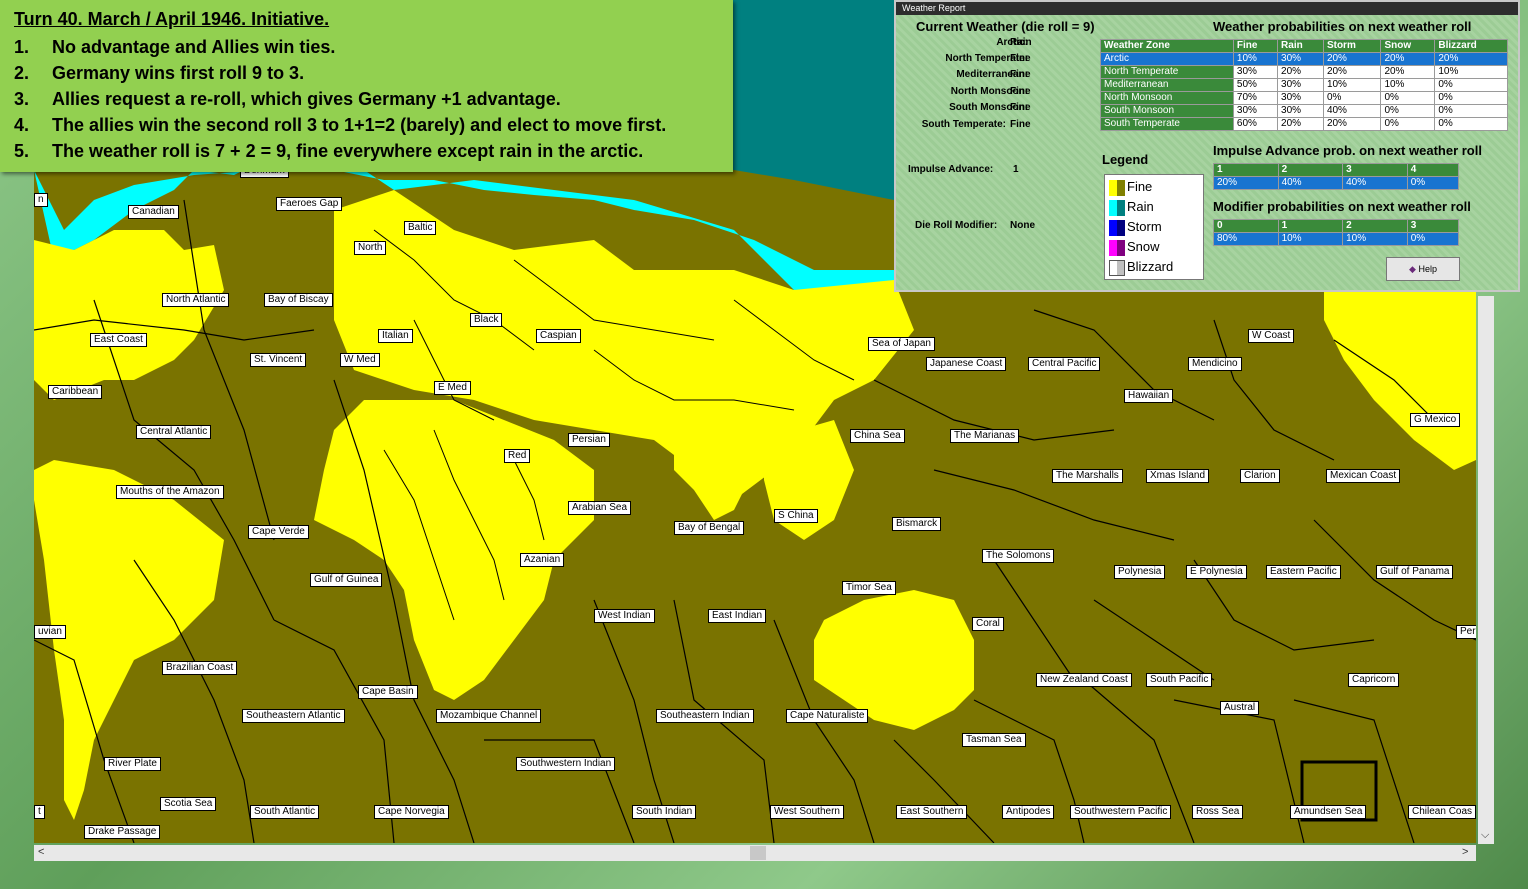  Describe the element at coordinates (796, 516) in the screenshot. I see `map-label-s-china: S China` at that location.